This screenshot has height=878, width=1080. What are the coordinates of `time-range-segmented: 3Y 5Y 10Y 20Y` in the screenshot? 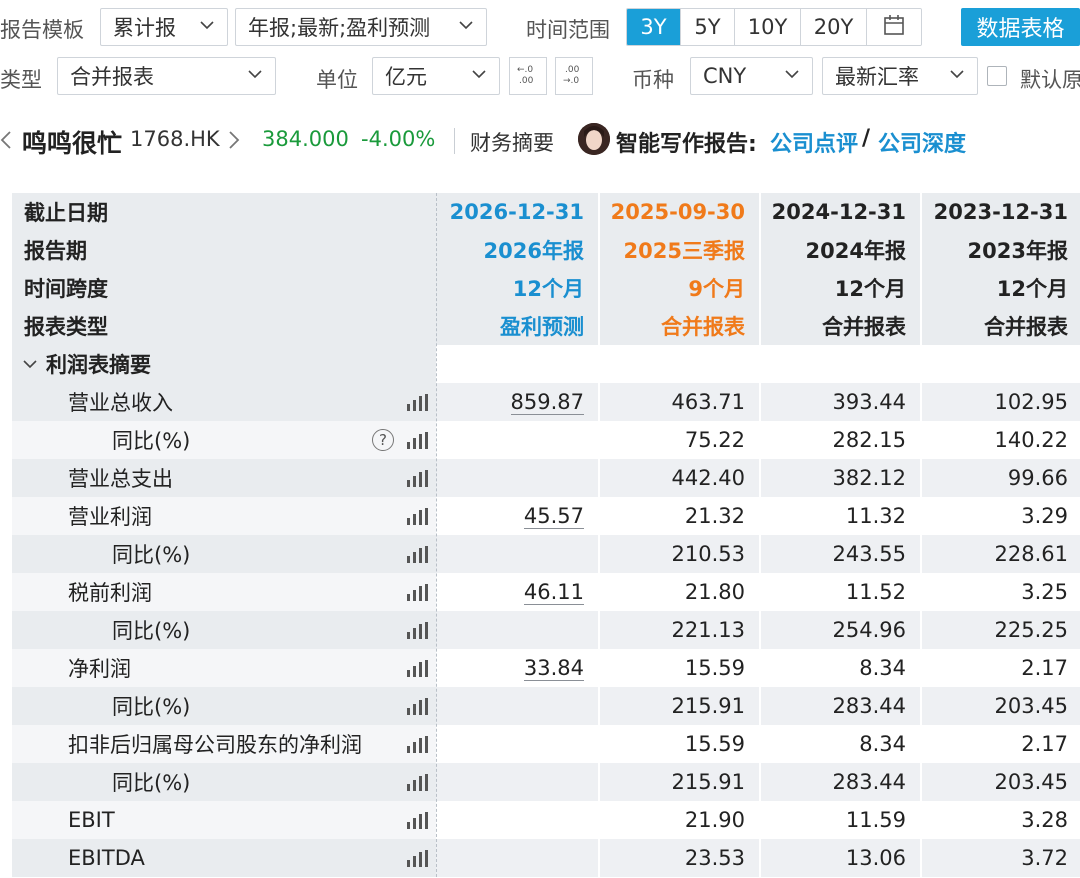 It's located at (774, 27).